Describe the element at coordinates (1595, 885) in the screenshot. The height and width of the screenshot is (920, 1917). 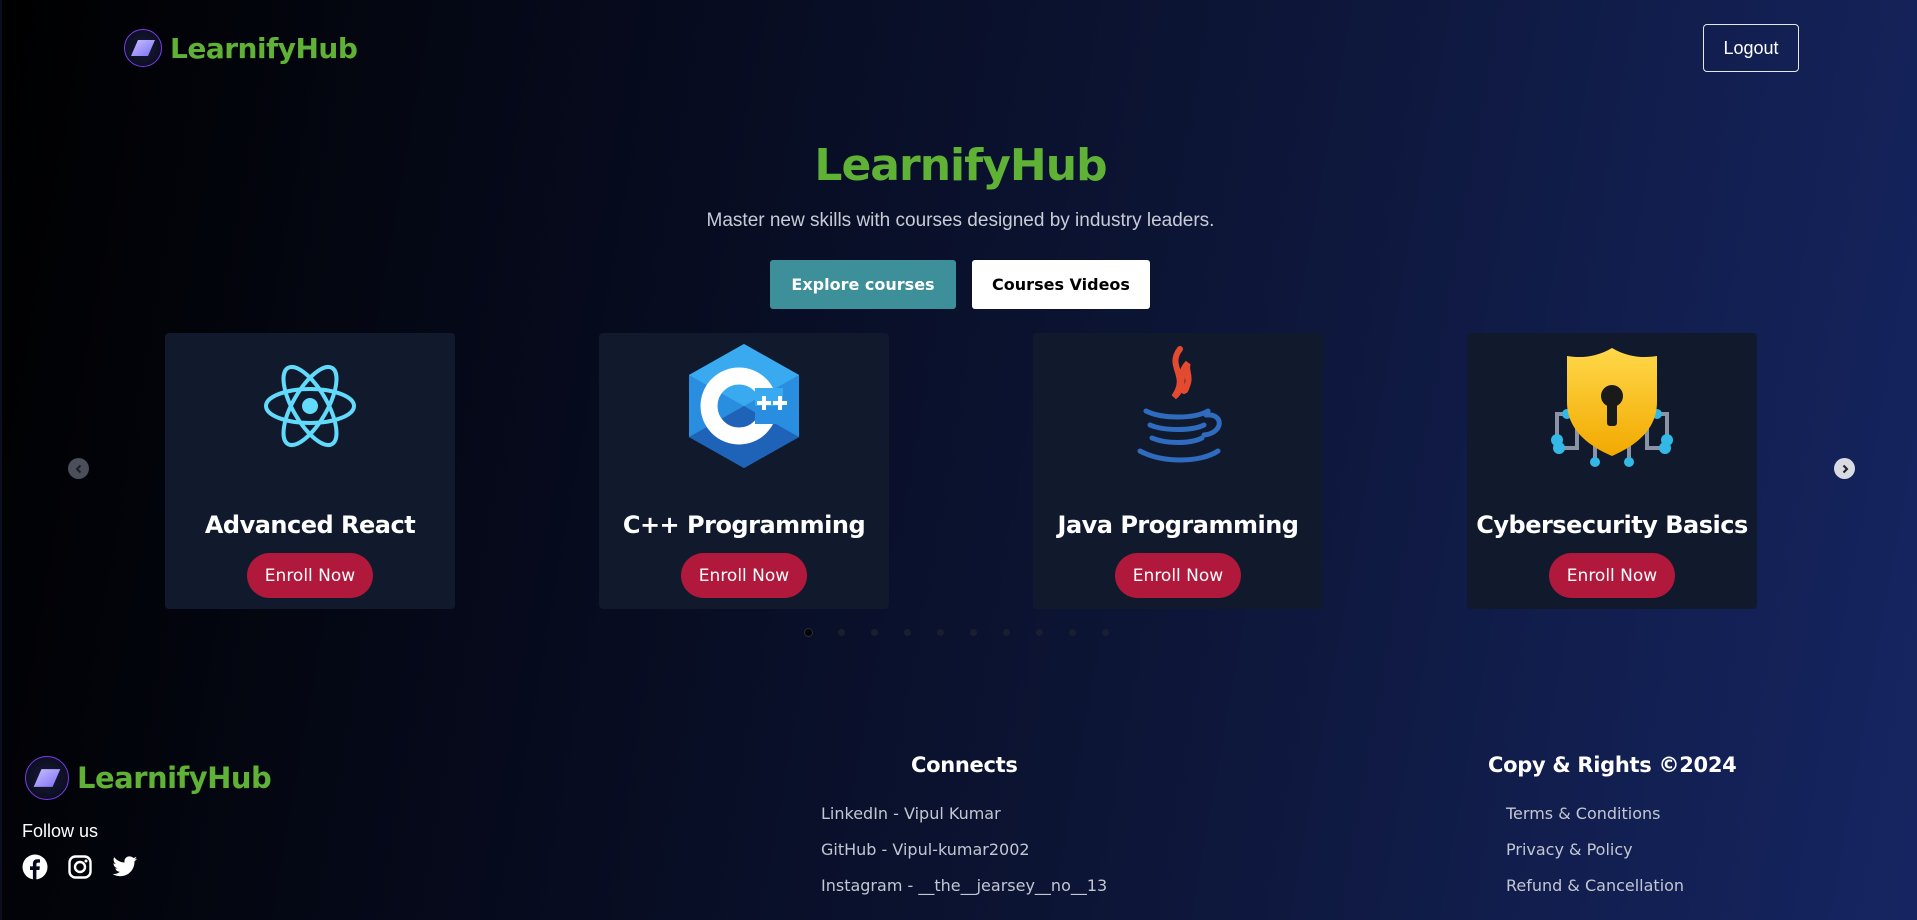
I see `refund-link: Refund & Cancellation` at that location.